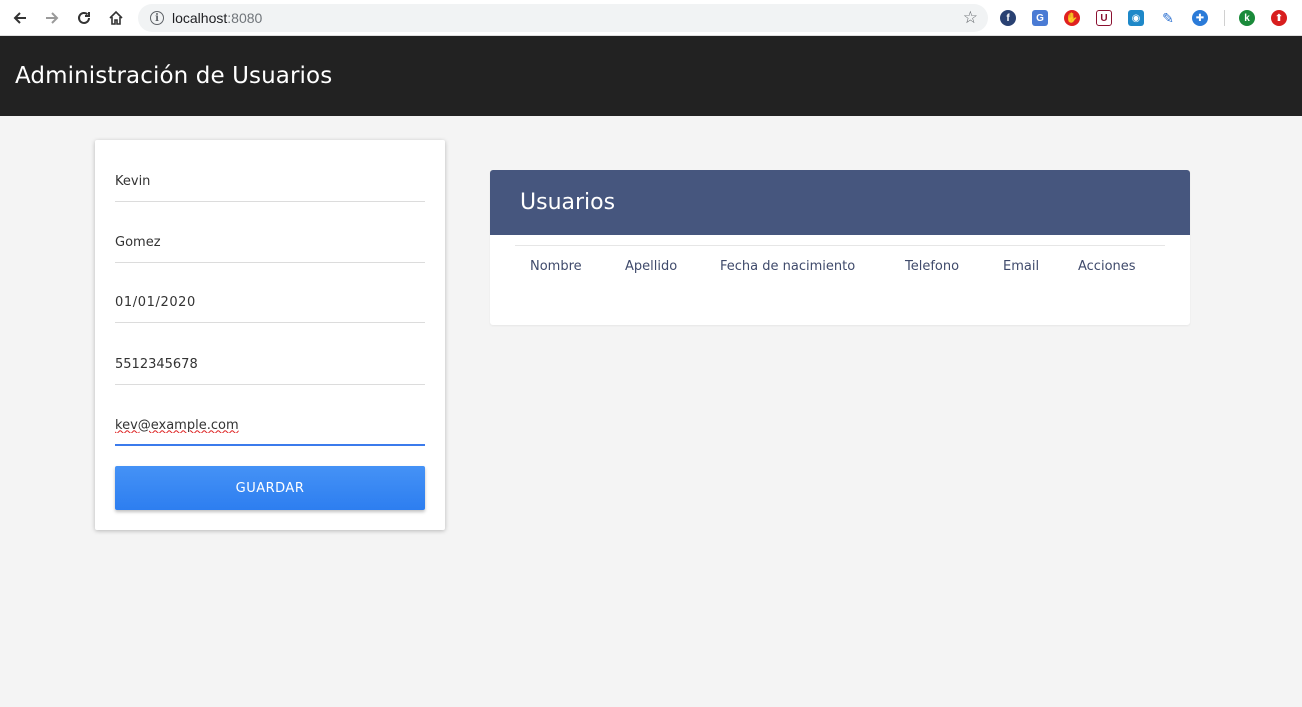  Describe the element at coordinates (1104, 18) in the screenshot. I see `privacy-icon: U` at that location.